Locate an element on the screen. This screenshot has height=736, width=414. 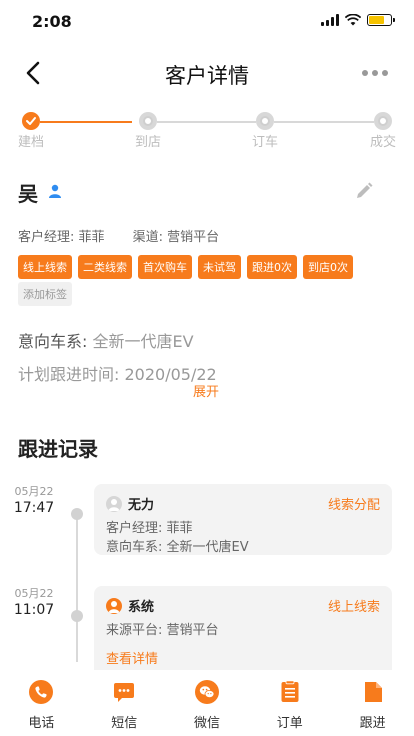
step-label: 到店 is located at coordinates (147, 142).